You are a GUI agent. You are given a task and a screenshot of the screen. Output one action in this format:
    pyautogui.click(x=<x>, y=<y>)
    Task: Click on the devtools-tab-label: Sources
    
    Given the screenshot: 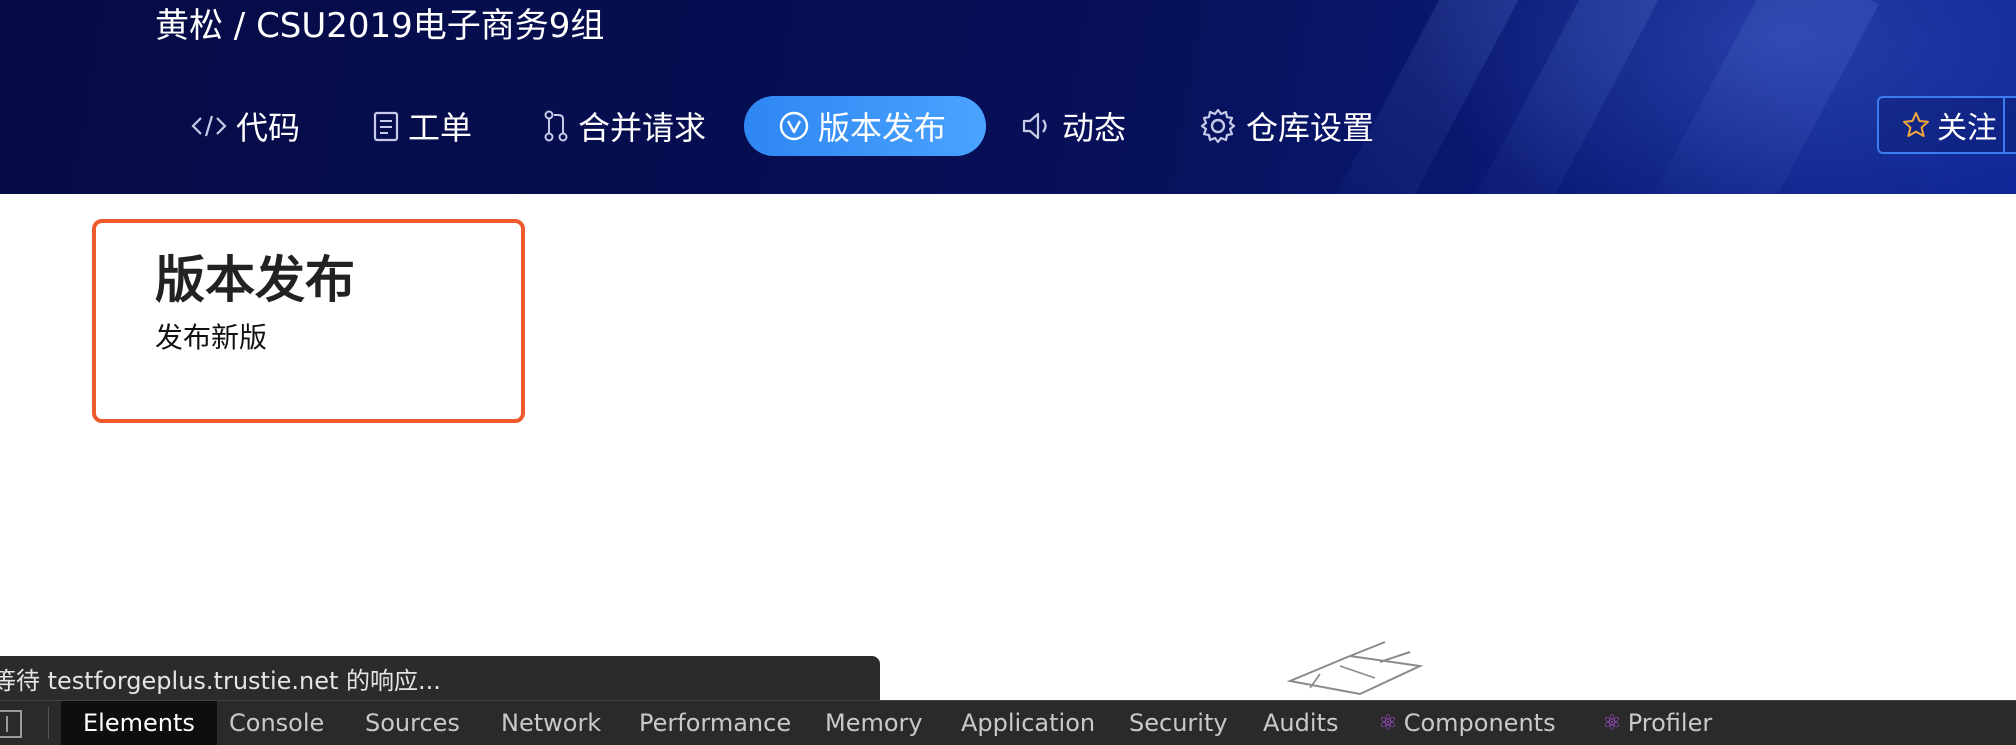 What is the action you would take?
    pyautogui.click(x=412, y=723)
    